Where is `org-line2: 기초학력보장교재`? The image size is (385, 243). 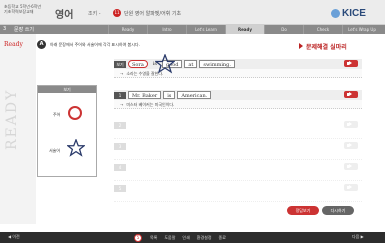
org-line2: 기초학력보장교재 is located at coordinates (19, 11).